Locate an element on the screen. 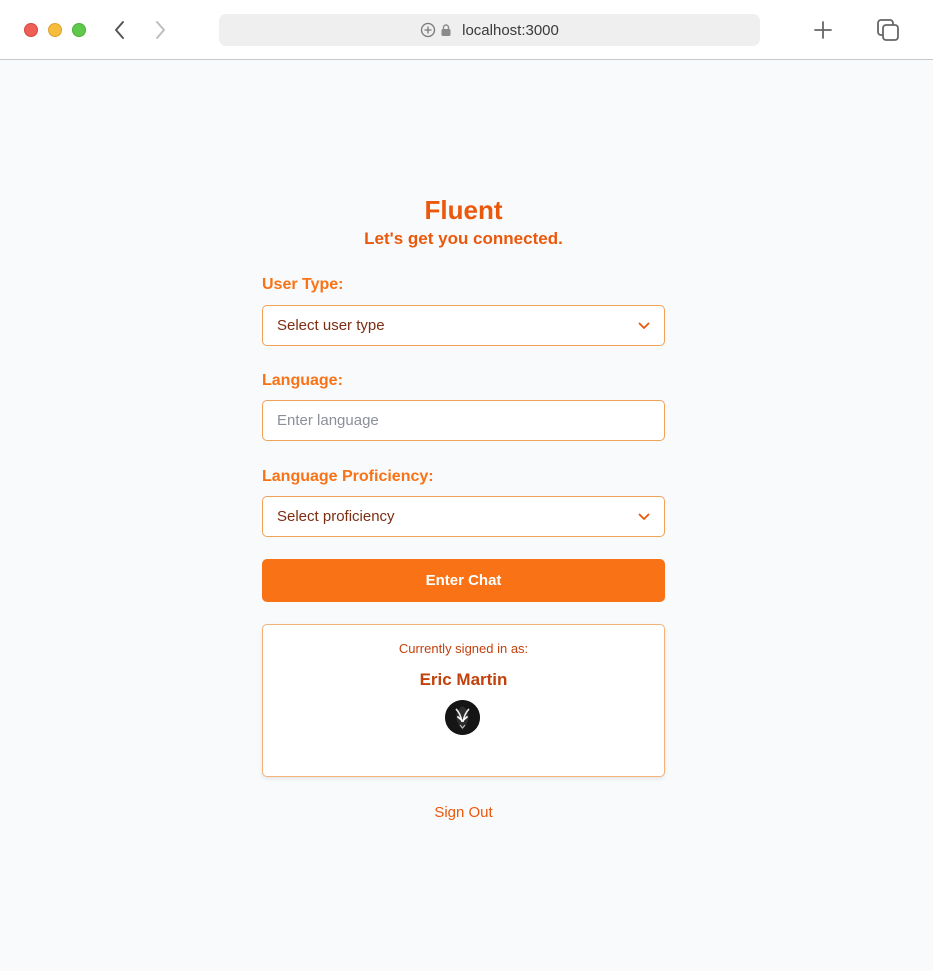  app-title: Fluent is located at coordinates (463, 210).